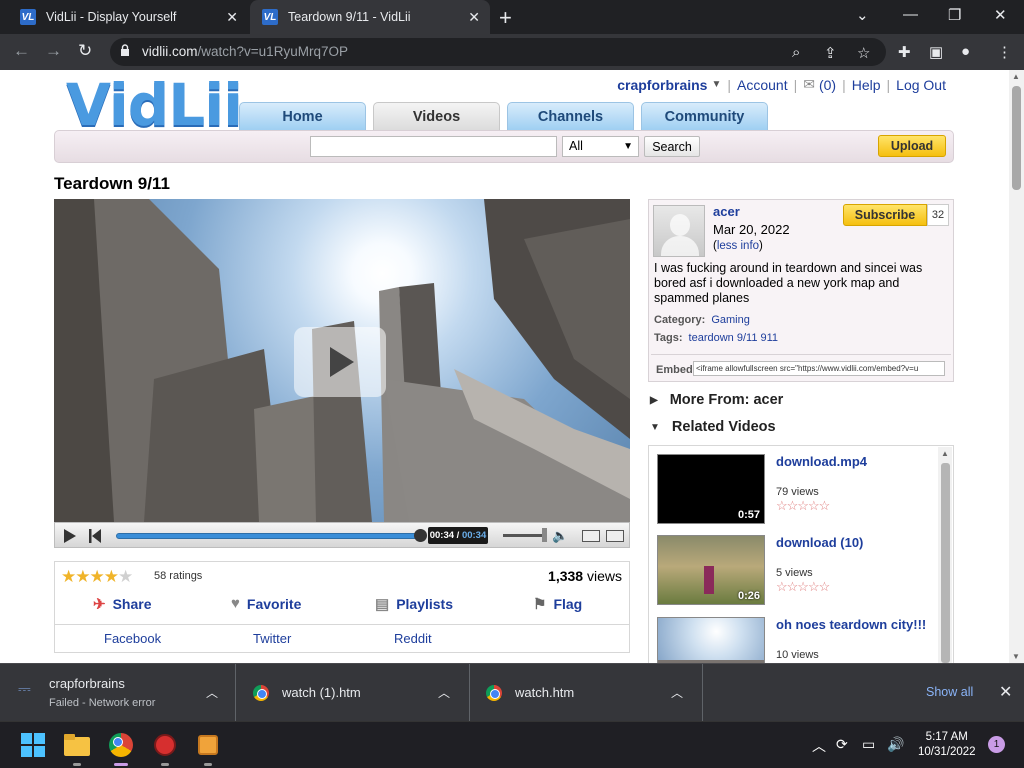 Image resolution: width=1024 pixels, height=768 pixels. I want to click on list-item: 0:57 download.mp4 79 views ☆☆☆☆☆, so click(797, 491).